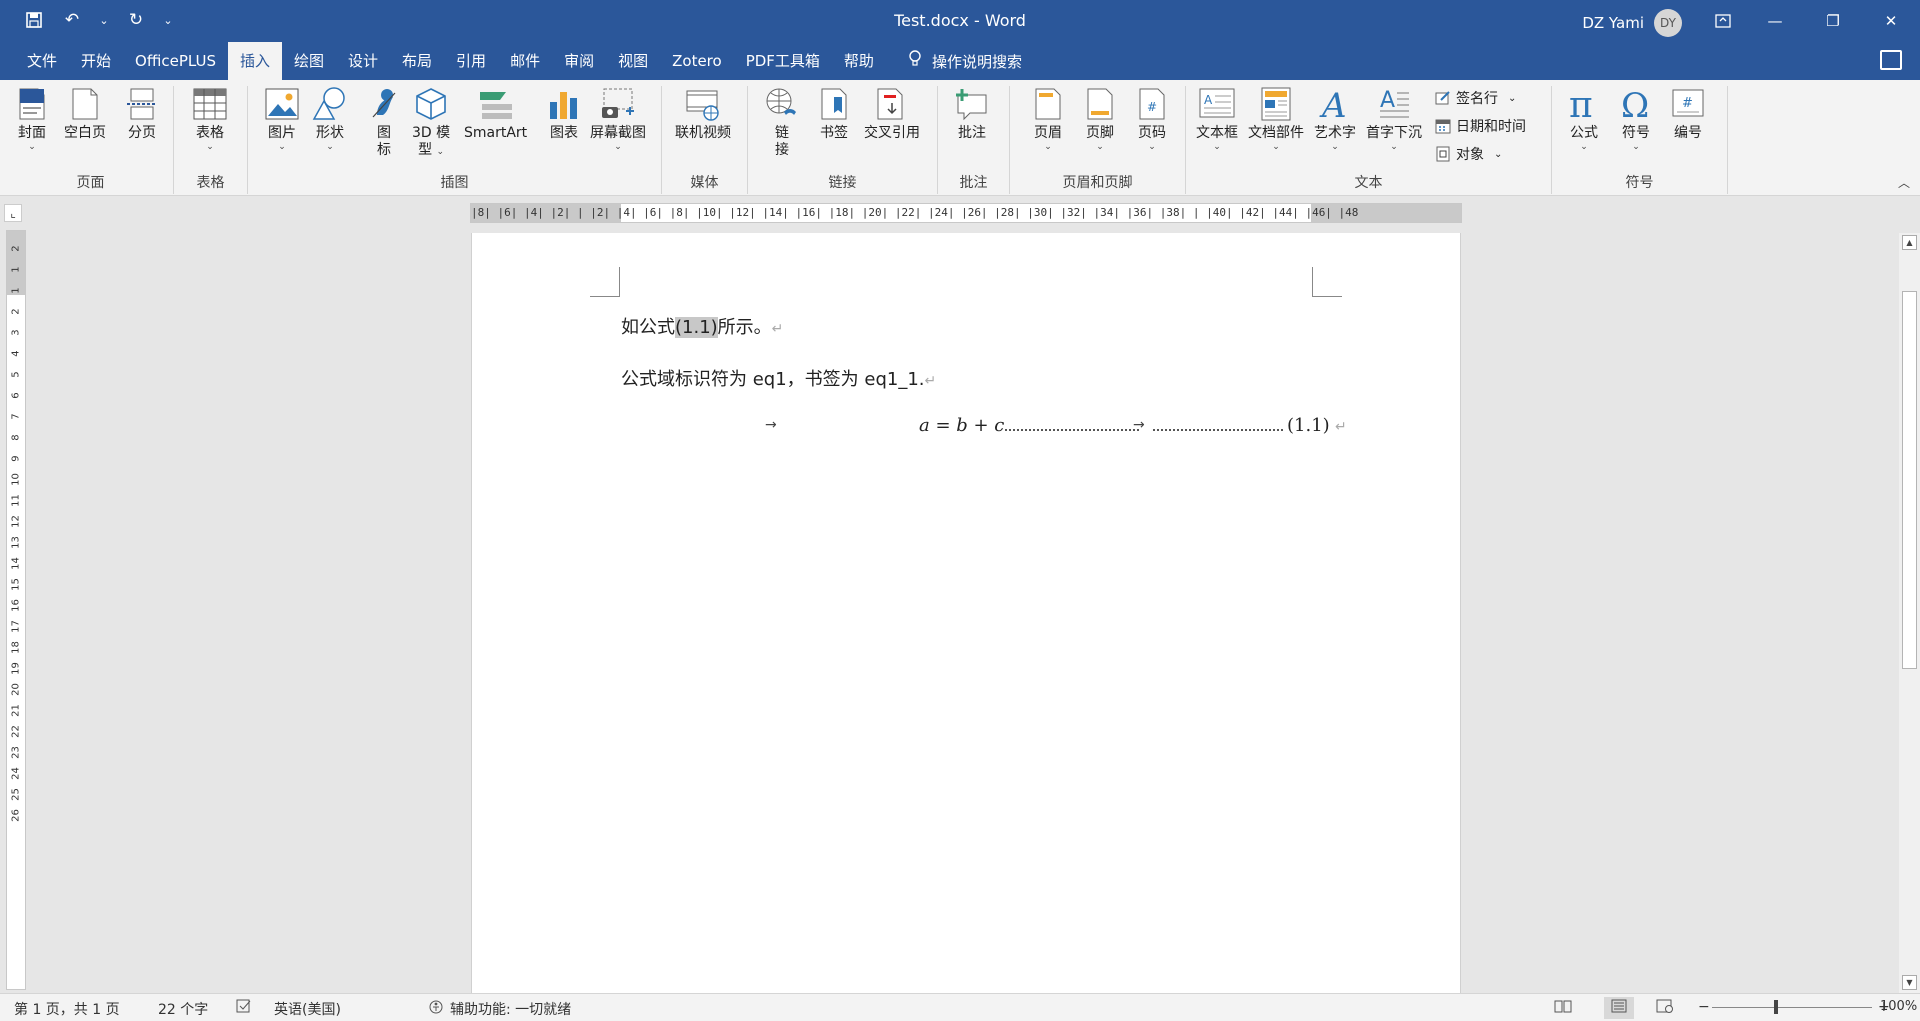 The width and height of the screenshot is (1920, 1021). Describe the element at coordinates (244, 1008) in the screenshot. I see `proofing-icon` at that location.